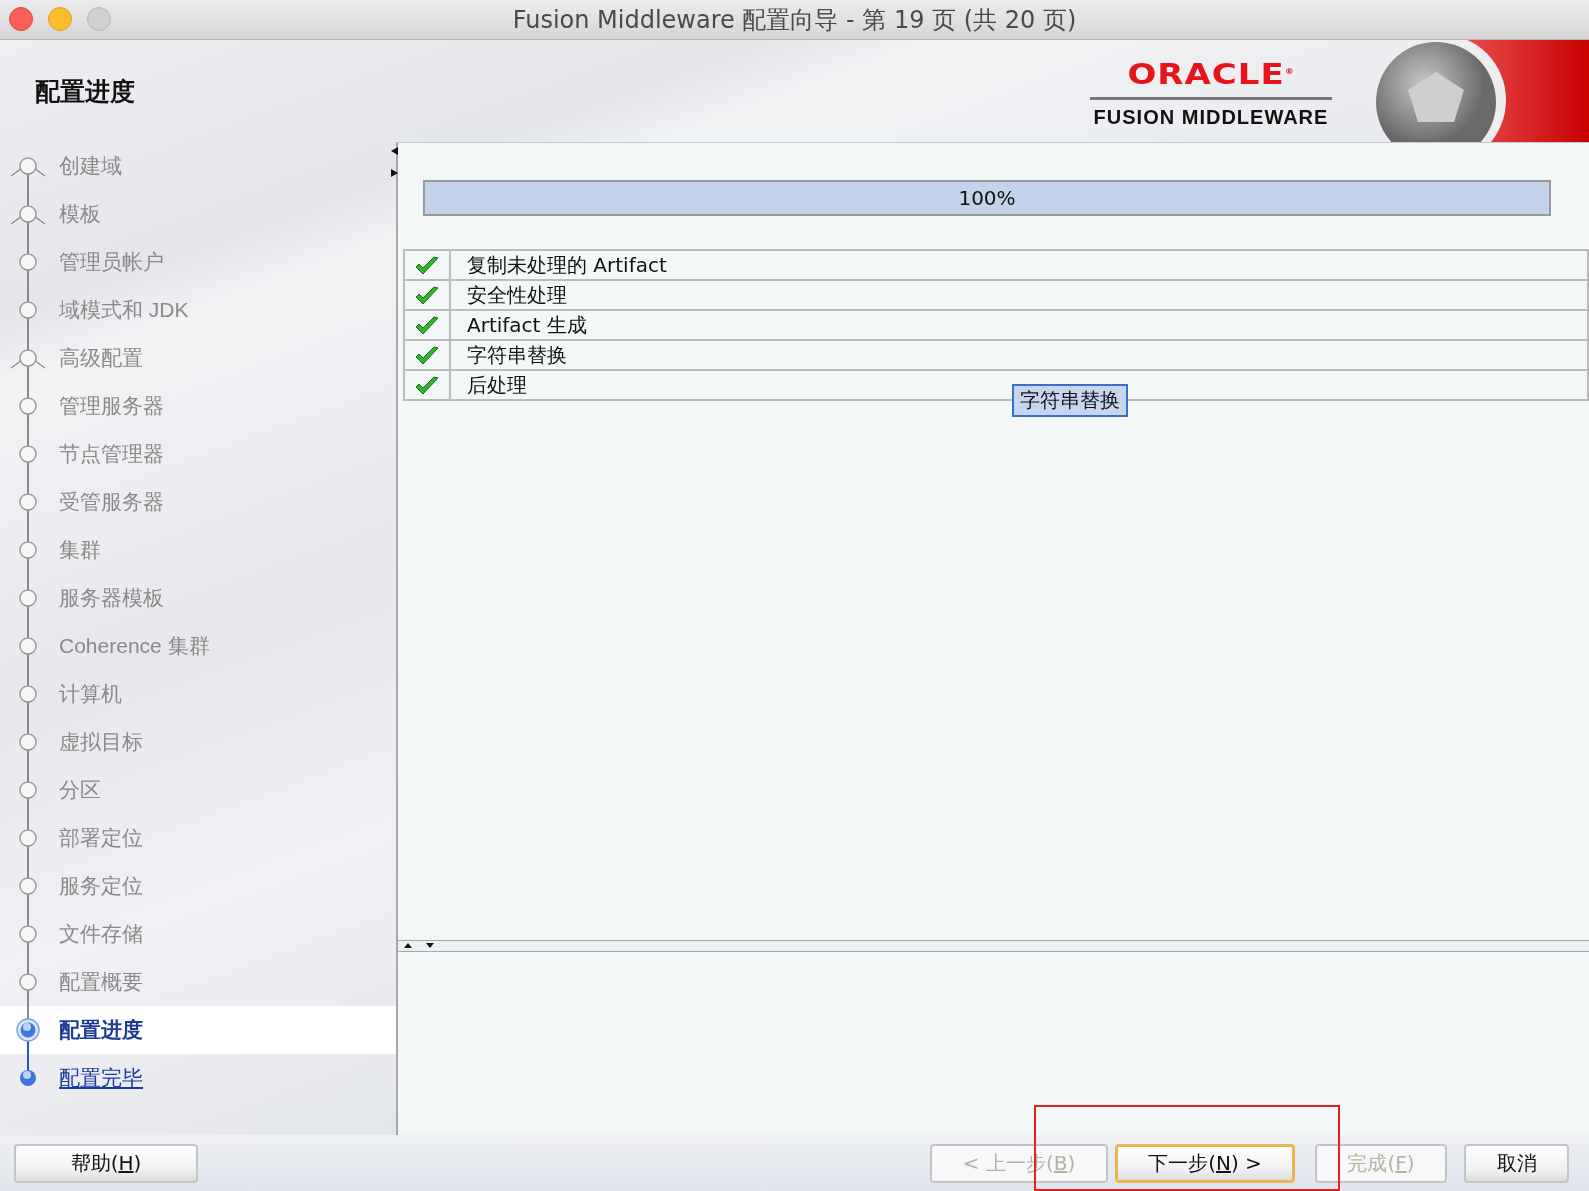 This screenshot has width=1589, height=1191. Describe the element at coordinates (430, 945) in the screenshot. I see `collapse-down-icon` at that location.